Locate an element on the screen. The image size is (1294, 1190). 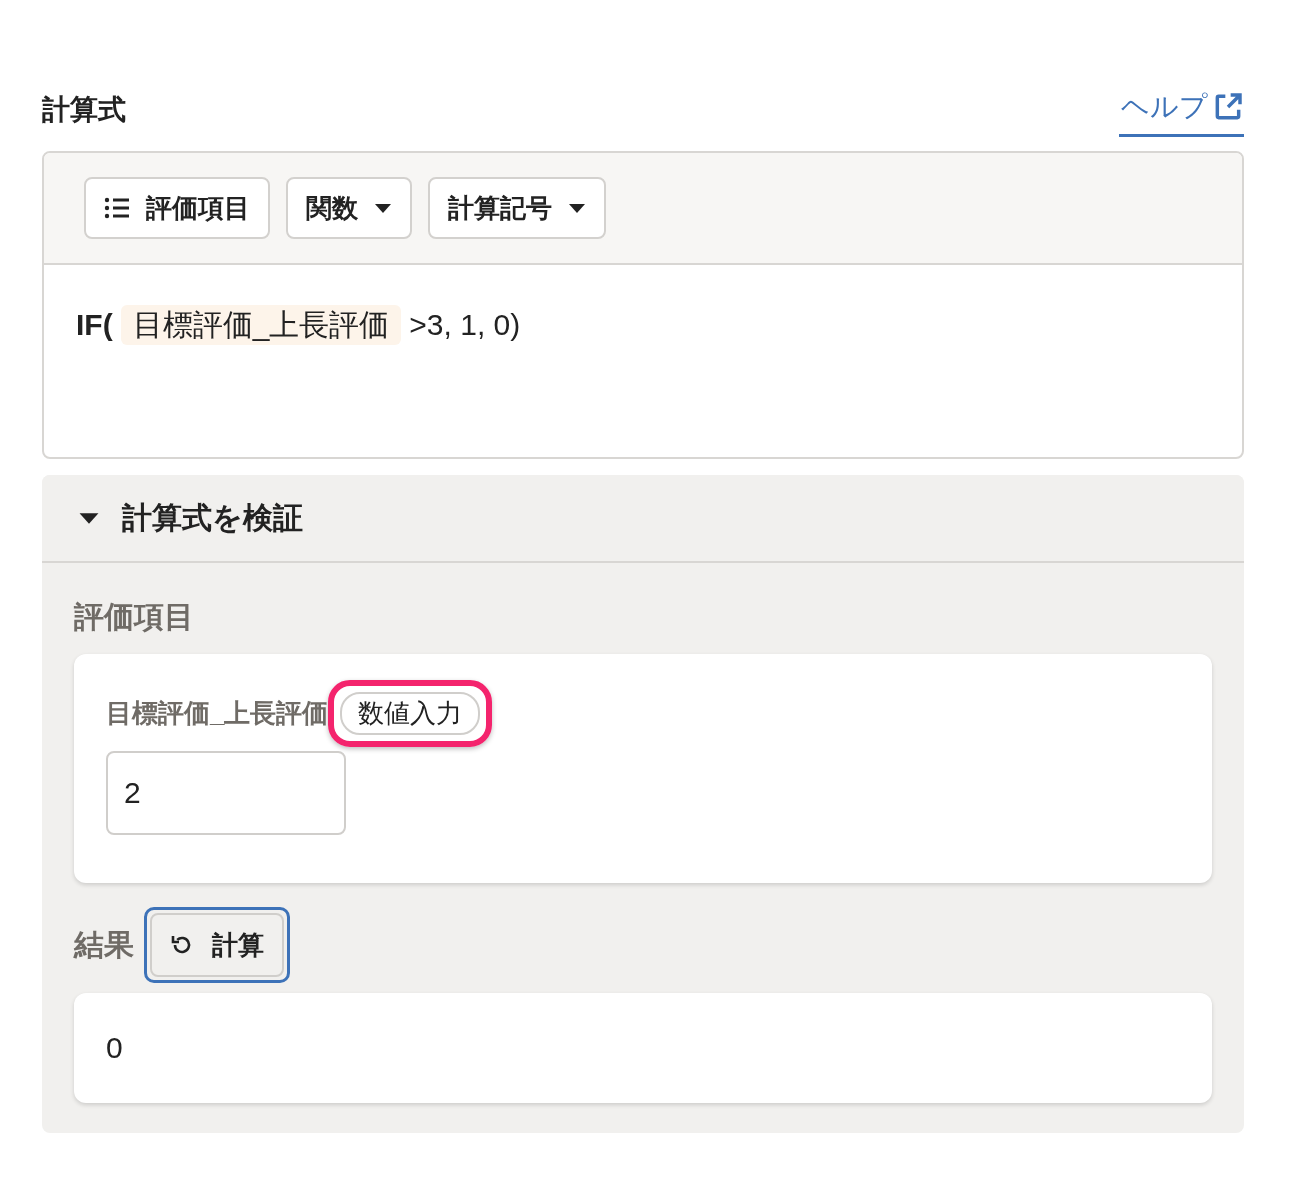
list-icon is located at coordinates (117, 208).